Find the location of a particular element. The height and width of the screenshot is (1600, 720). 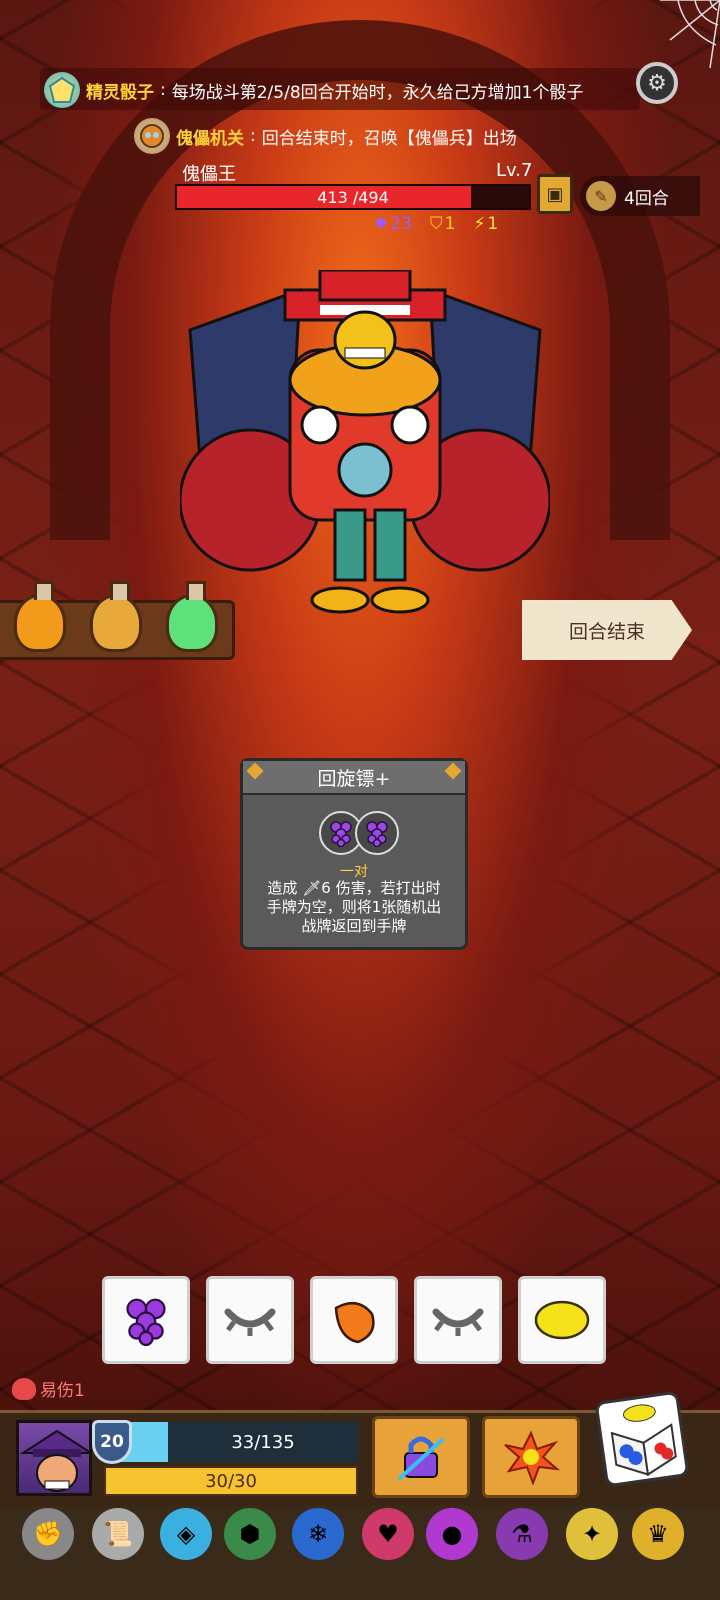

turtle-shell-relic-icon: ⬢ is located at coordinates (250, 1534).